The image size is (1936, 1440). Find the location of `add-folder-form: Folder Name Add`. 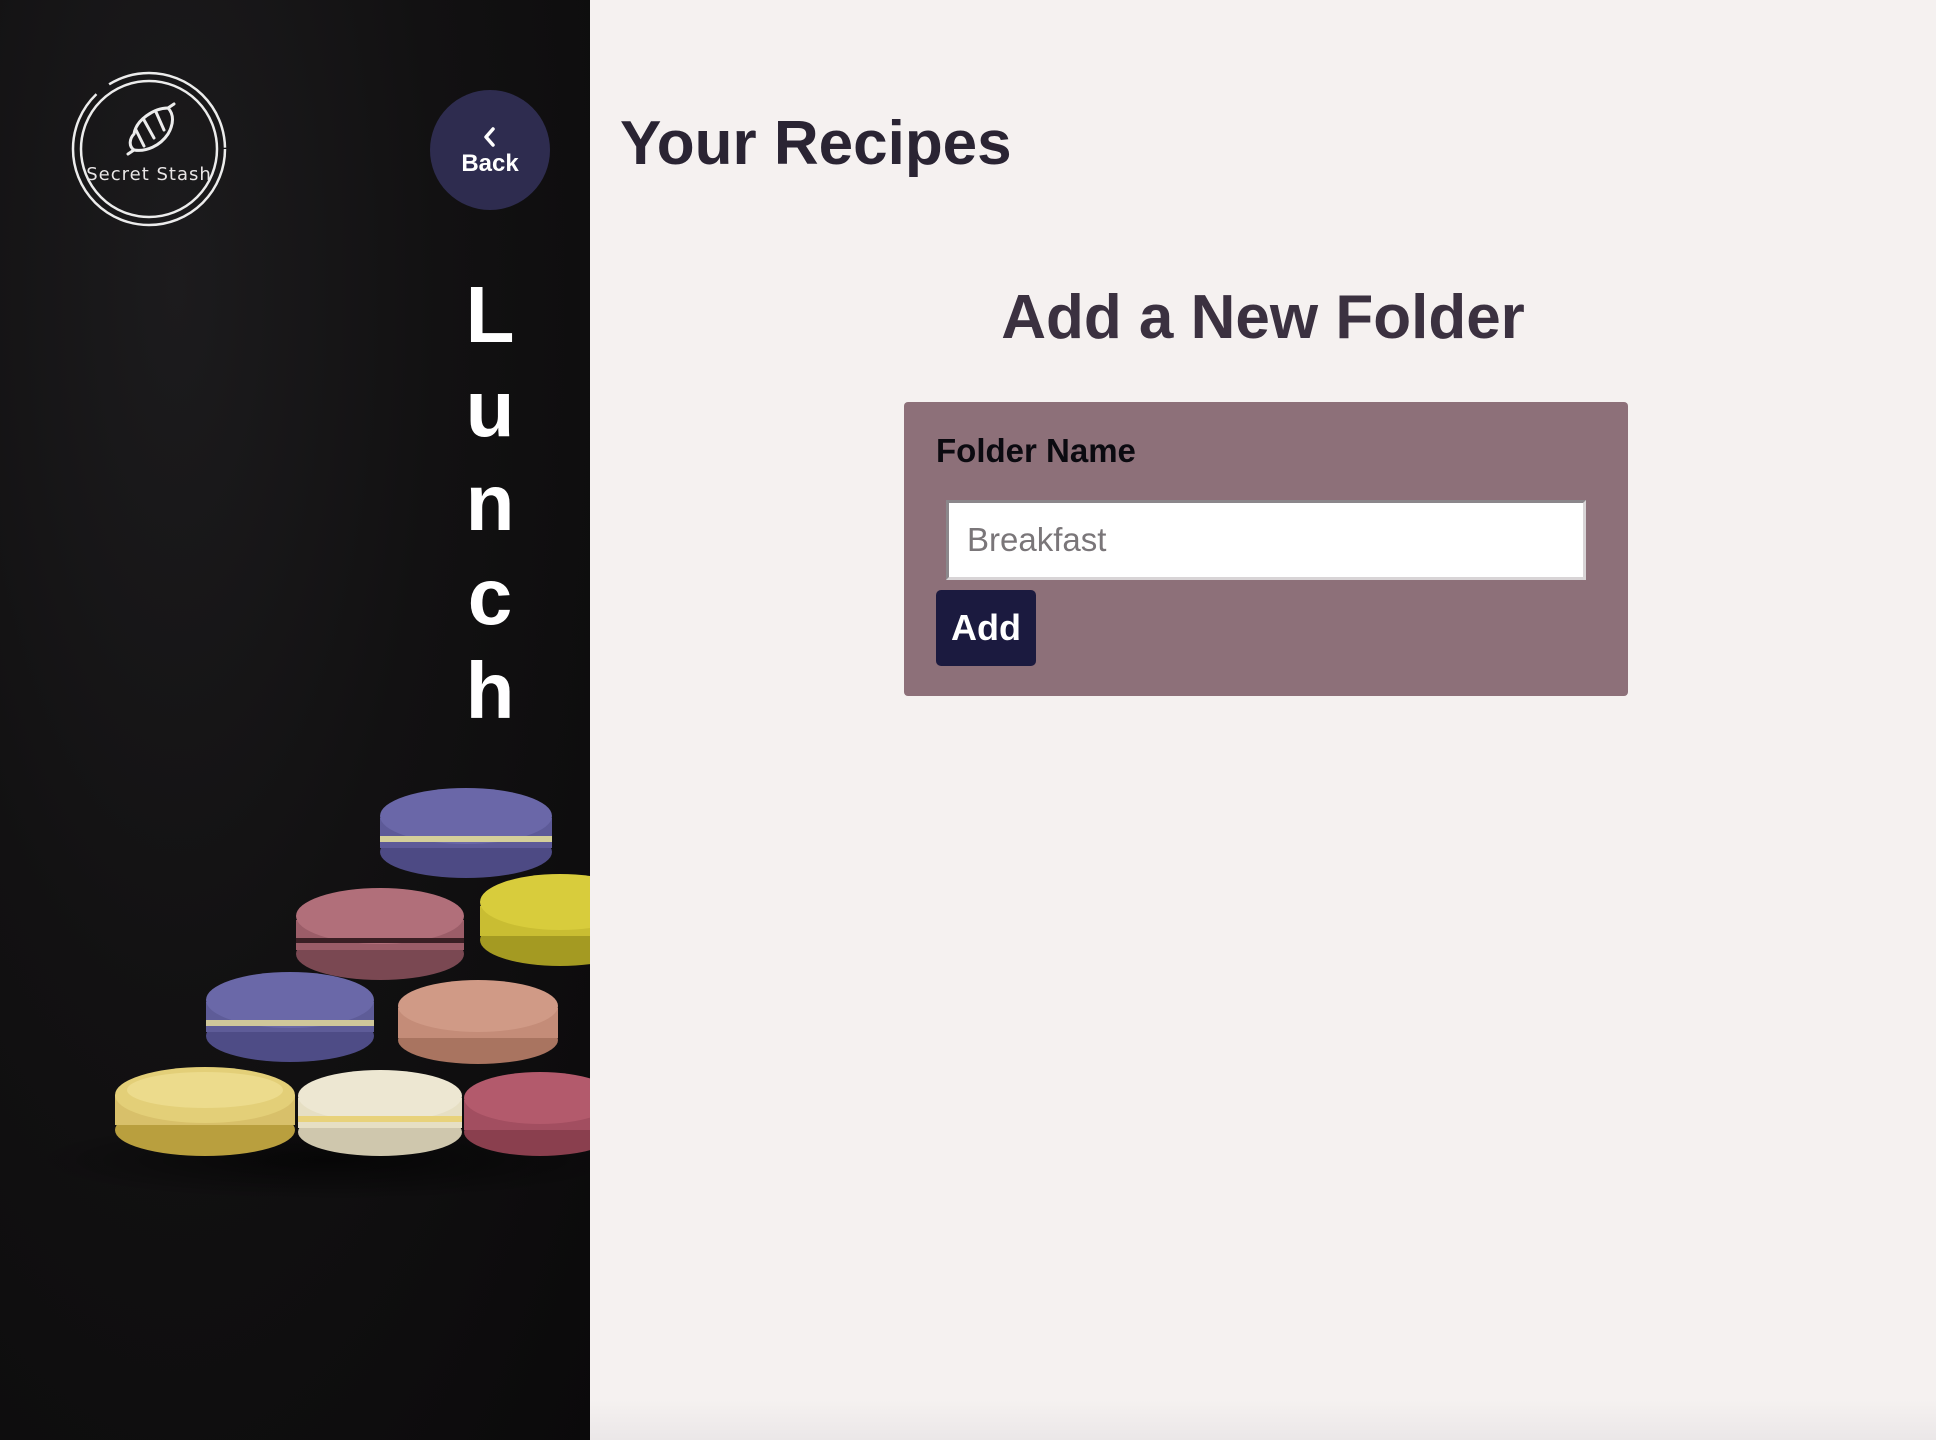

add-folder-form: Folder Name Add is located at coordinates (1266, 549).